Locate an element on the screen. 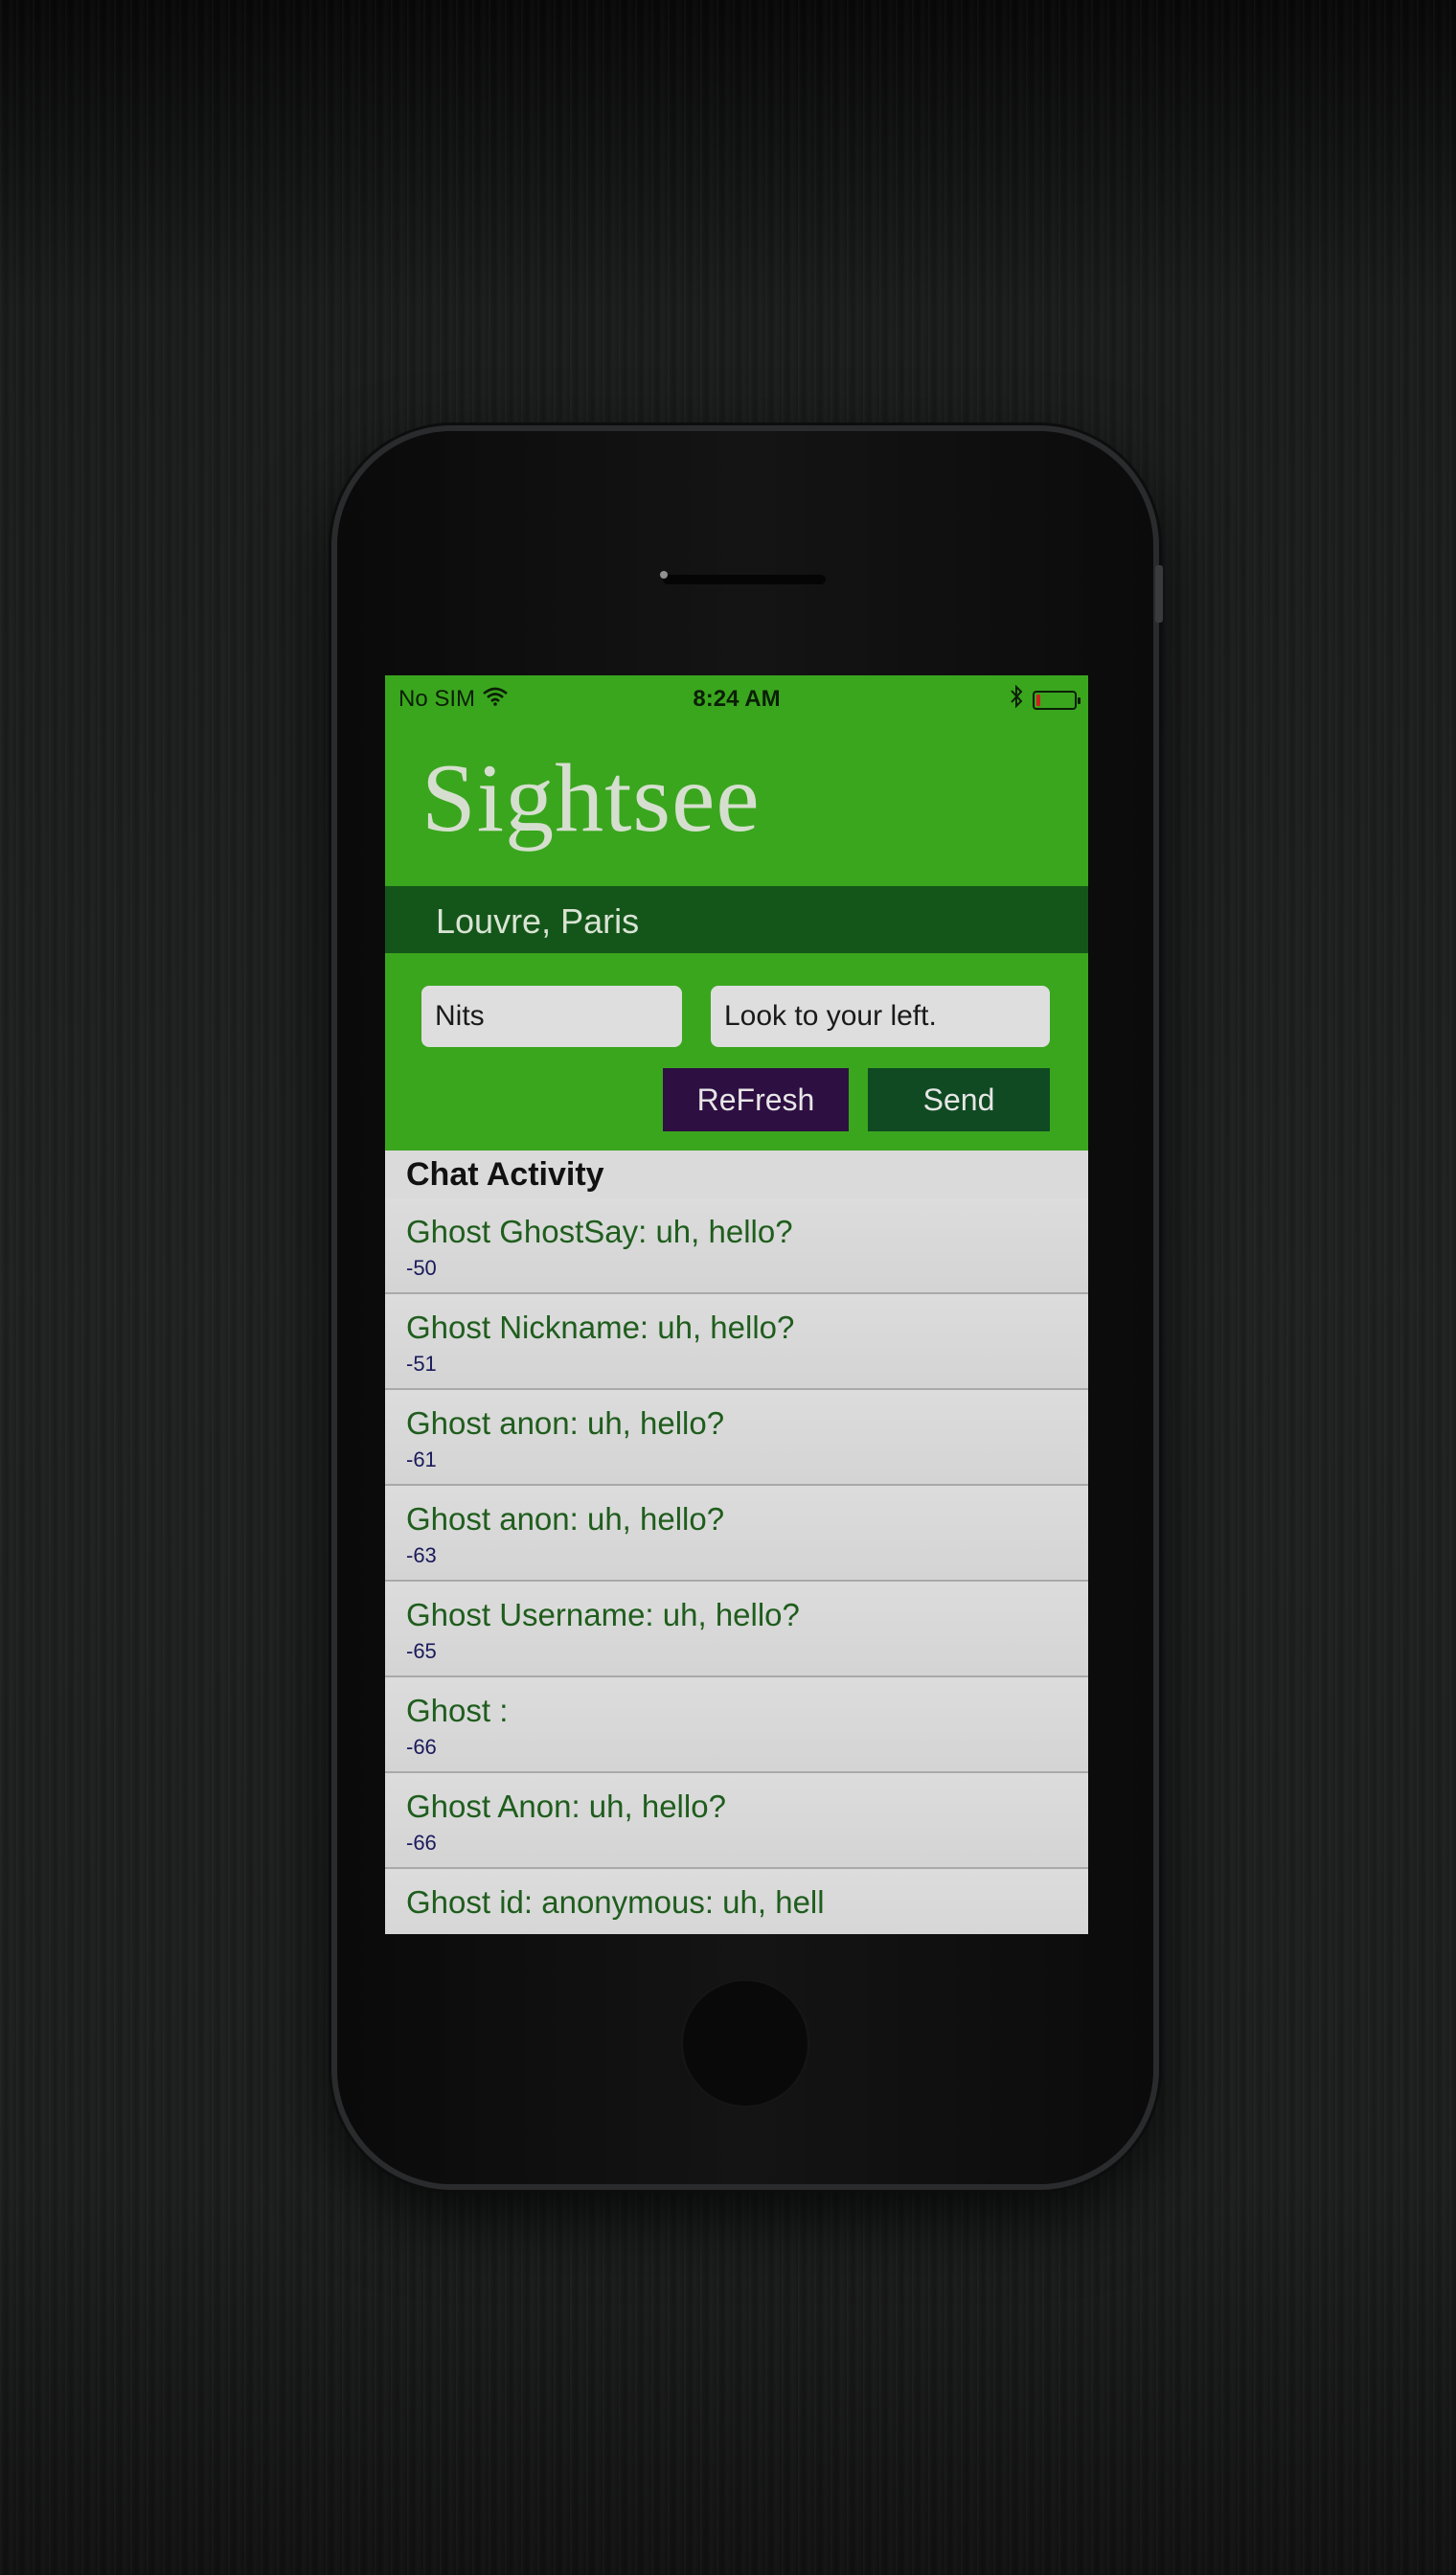 The height and width of the screenshot is (2575, 1456). chat-item: Ghost Username: uh, hello? -65 is located at coordinates (736, 1629).